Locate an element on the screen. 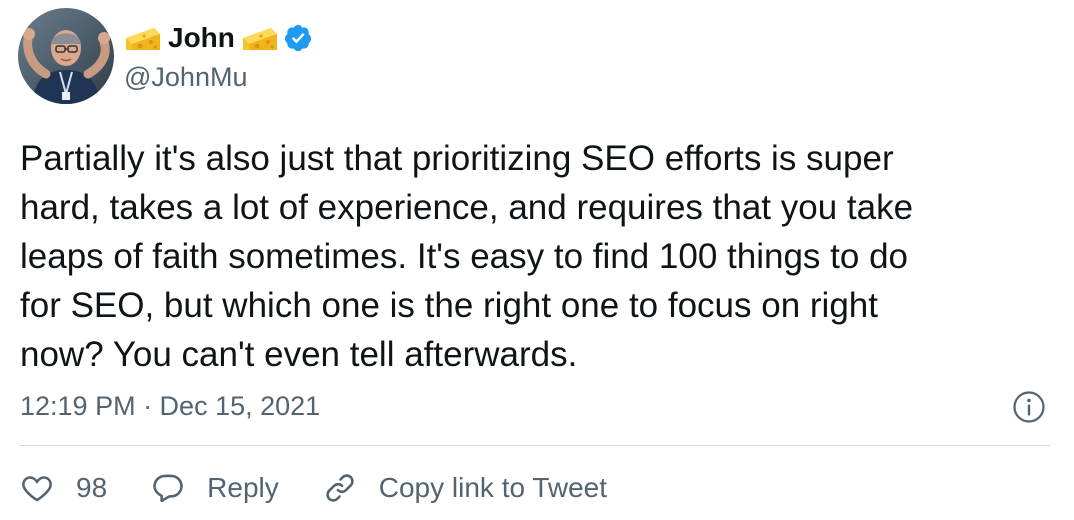  reply-bubble-icon is located at coordinates (168, 488).